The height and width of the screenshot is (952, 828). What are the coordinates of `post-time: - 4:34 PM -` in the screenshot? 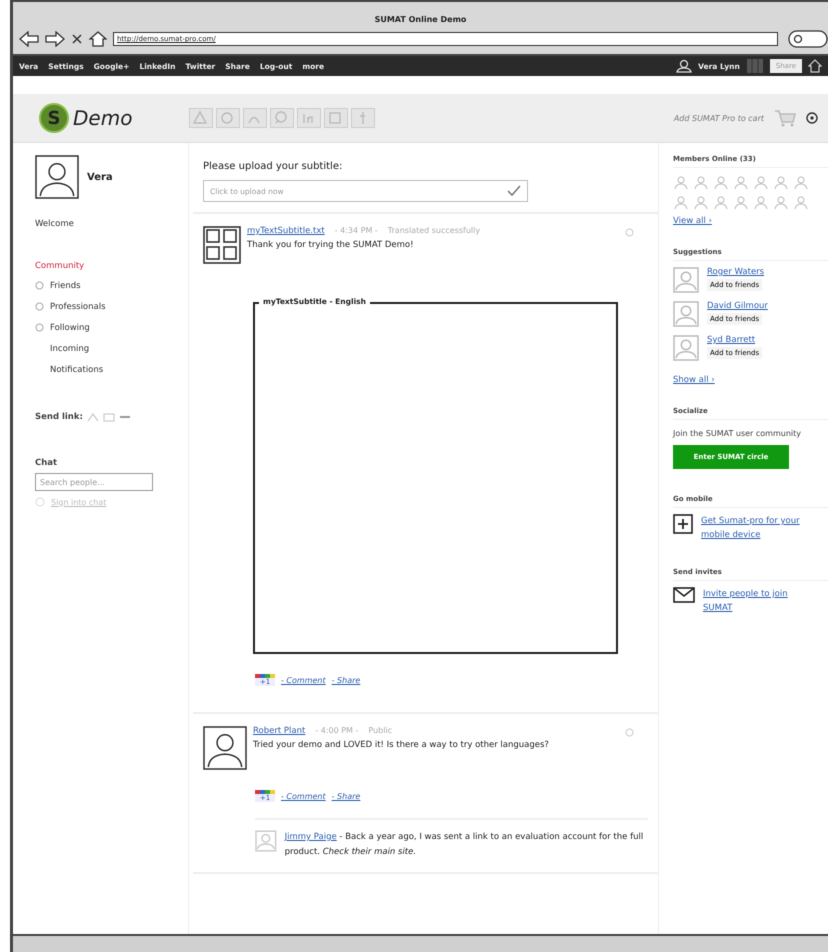 It's located at (356, 231).